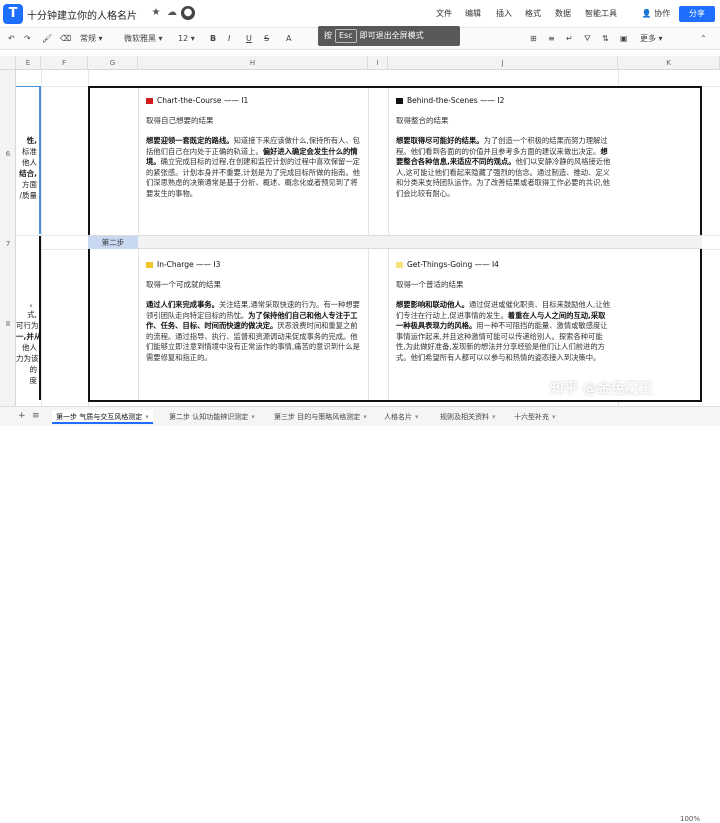 The height and width of the screenshot is (823, 720). Describe the element at coordinates (651, 39) in the screenshot. I see `more-button: 更多 ▾` at that location.